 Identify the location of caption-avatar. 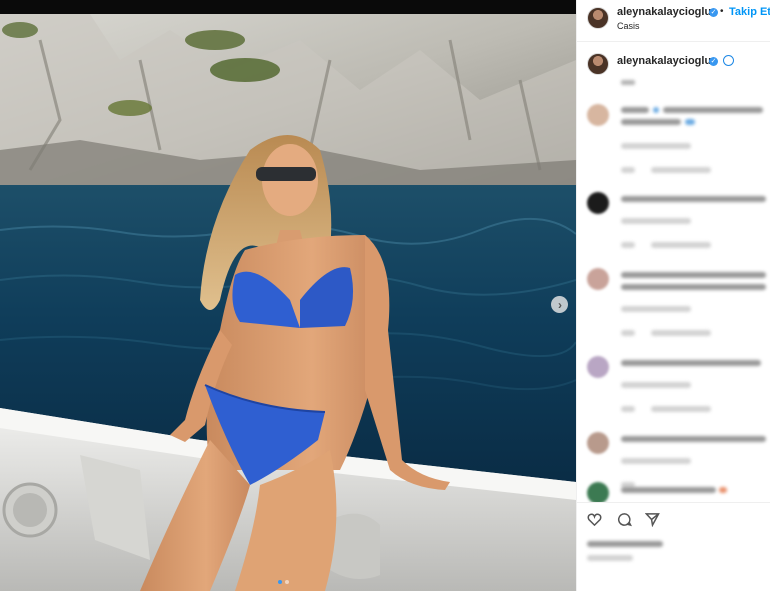
(598, 64).